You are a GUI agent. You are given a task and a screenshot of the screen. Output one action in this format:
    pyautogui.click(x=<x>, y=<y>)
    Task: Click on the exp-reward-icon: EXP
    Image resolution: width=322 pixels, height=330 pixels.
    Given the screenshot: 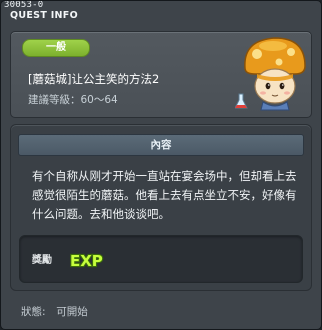 What is the action you would take?
    pyautogui.click(x=88, y=259)
    